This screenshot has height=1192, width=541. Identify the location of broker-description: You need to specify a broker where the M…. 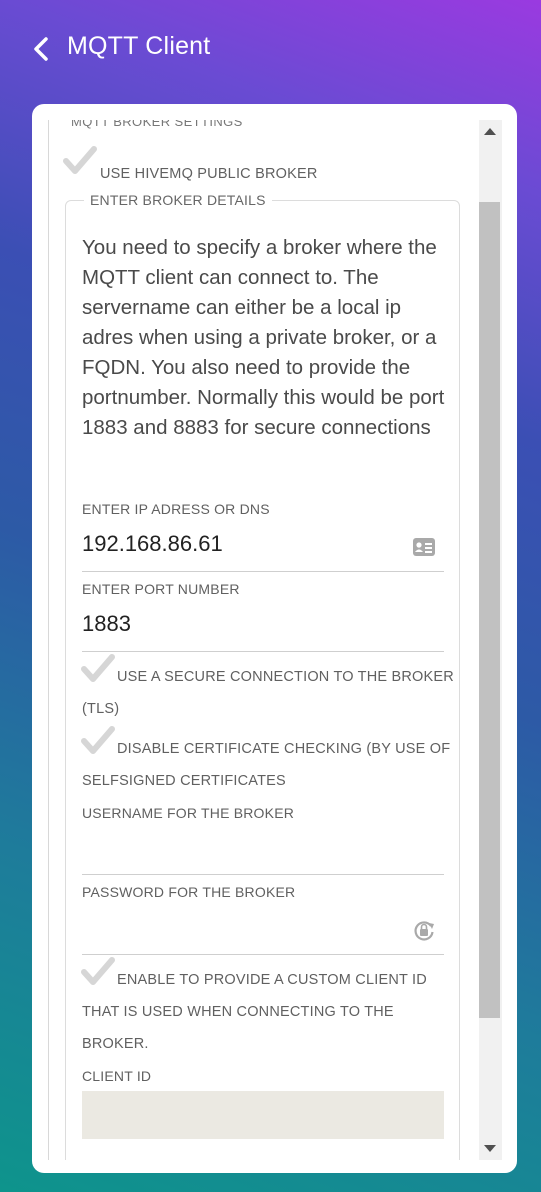
(263, 337).